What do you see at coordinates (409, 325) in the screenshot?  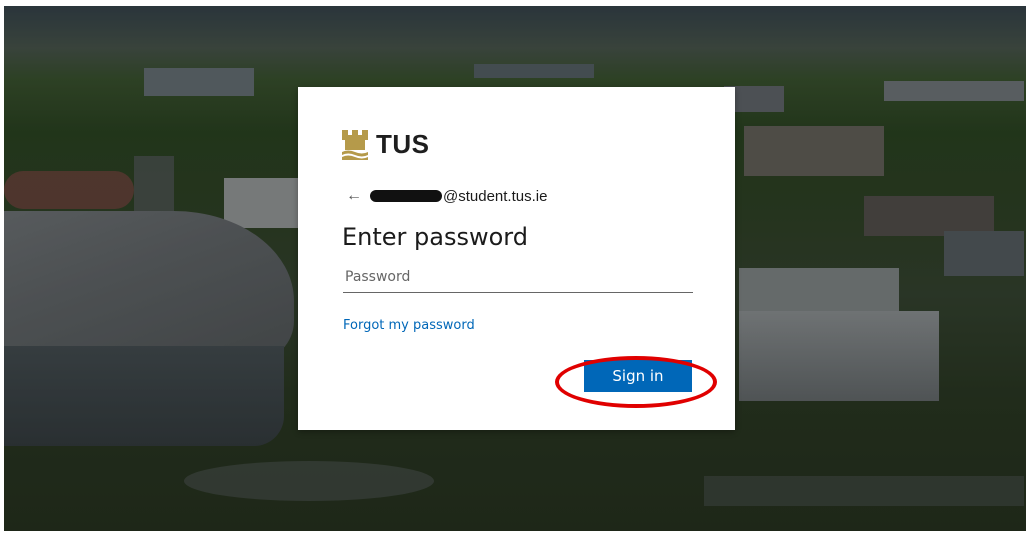 I see `forgot-password-link: Forgot my password` at bounding box center [409, 325].